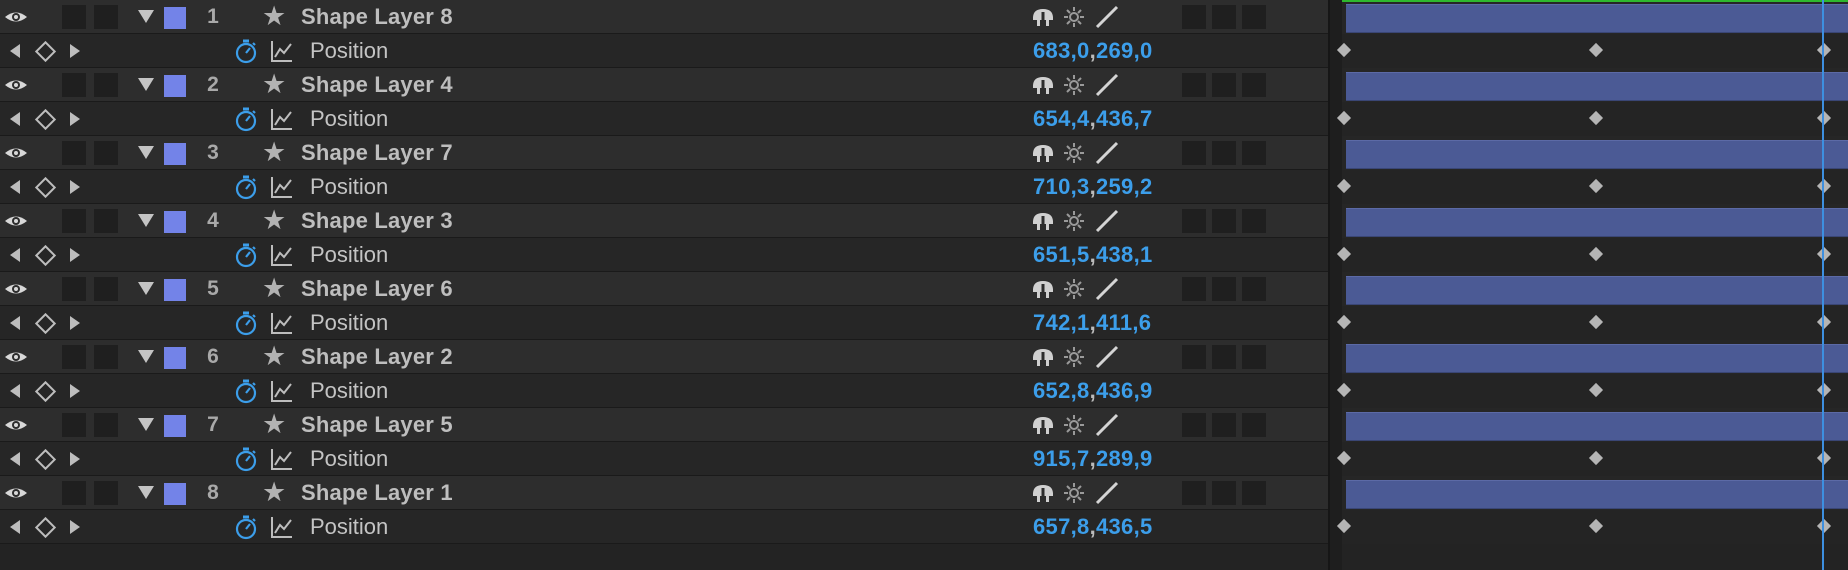 Image resolution: width=1848 pixels, height=570 pixels. Describe the element at coordinates (1124, 526) in the screenshot. I see `position-y-value: 436,5` at that location.